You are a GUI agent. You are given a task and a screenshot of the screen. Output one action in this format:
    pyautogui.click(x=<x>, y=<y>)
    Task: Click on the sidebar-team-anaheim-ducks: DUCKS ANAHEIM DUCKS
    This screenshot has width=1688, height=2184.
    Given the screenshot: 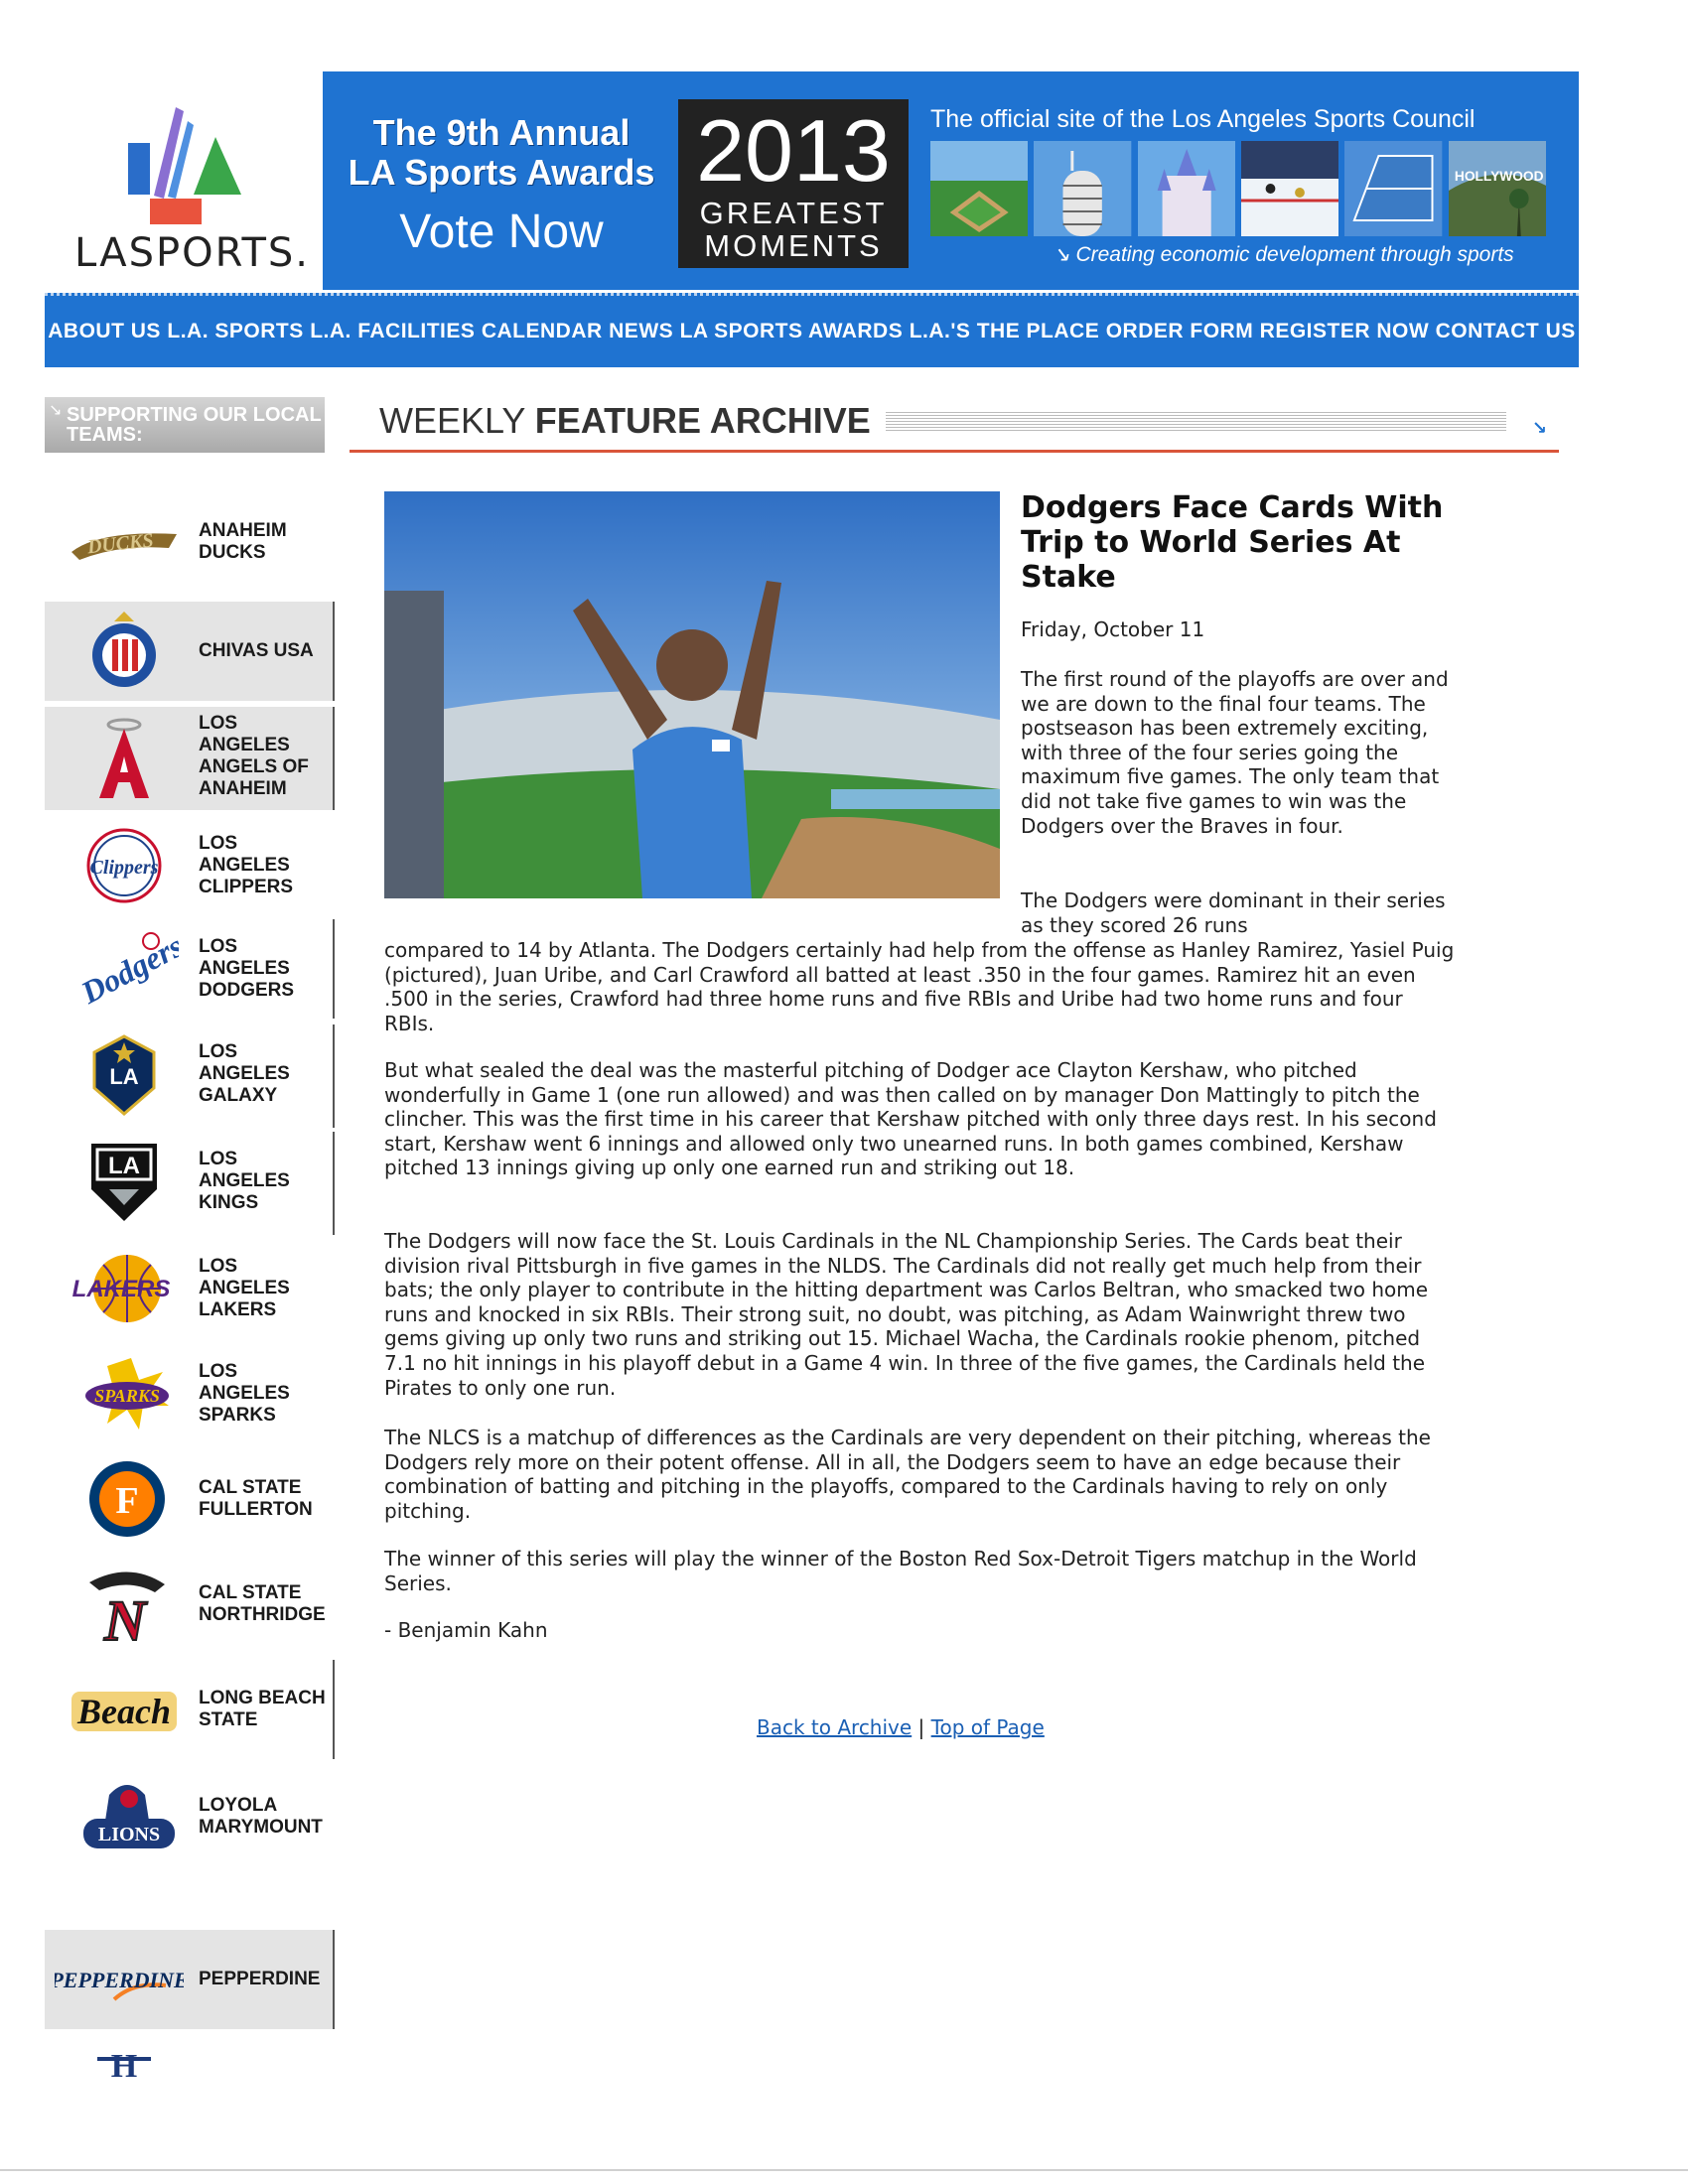 What is the action you would take?
    pyautogui.click(x=189, y=542)
    